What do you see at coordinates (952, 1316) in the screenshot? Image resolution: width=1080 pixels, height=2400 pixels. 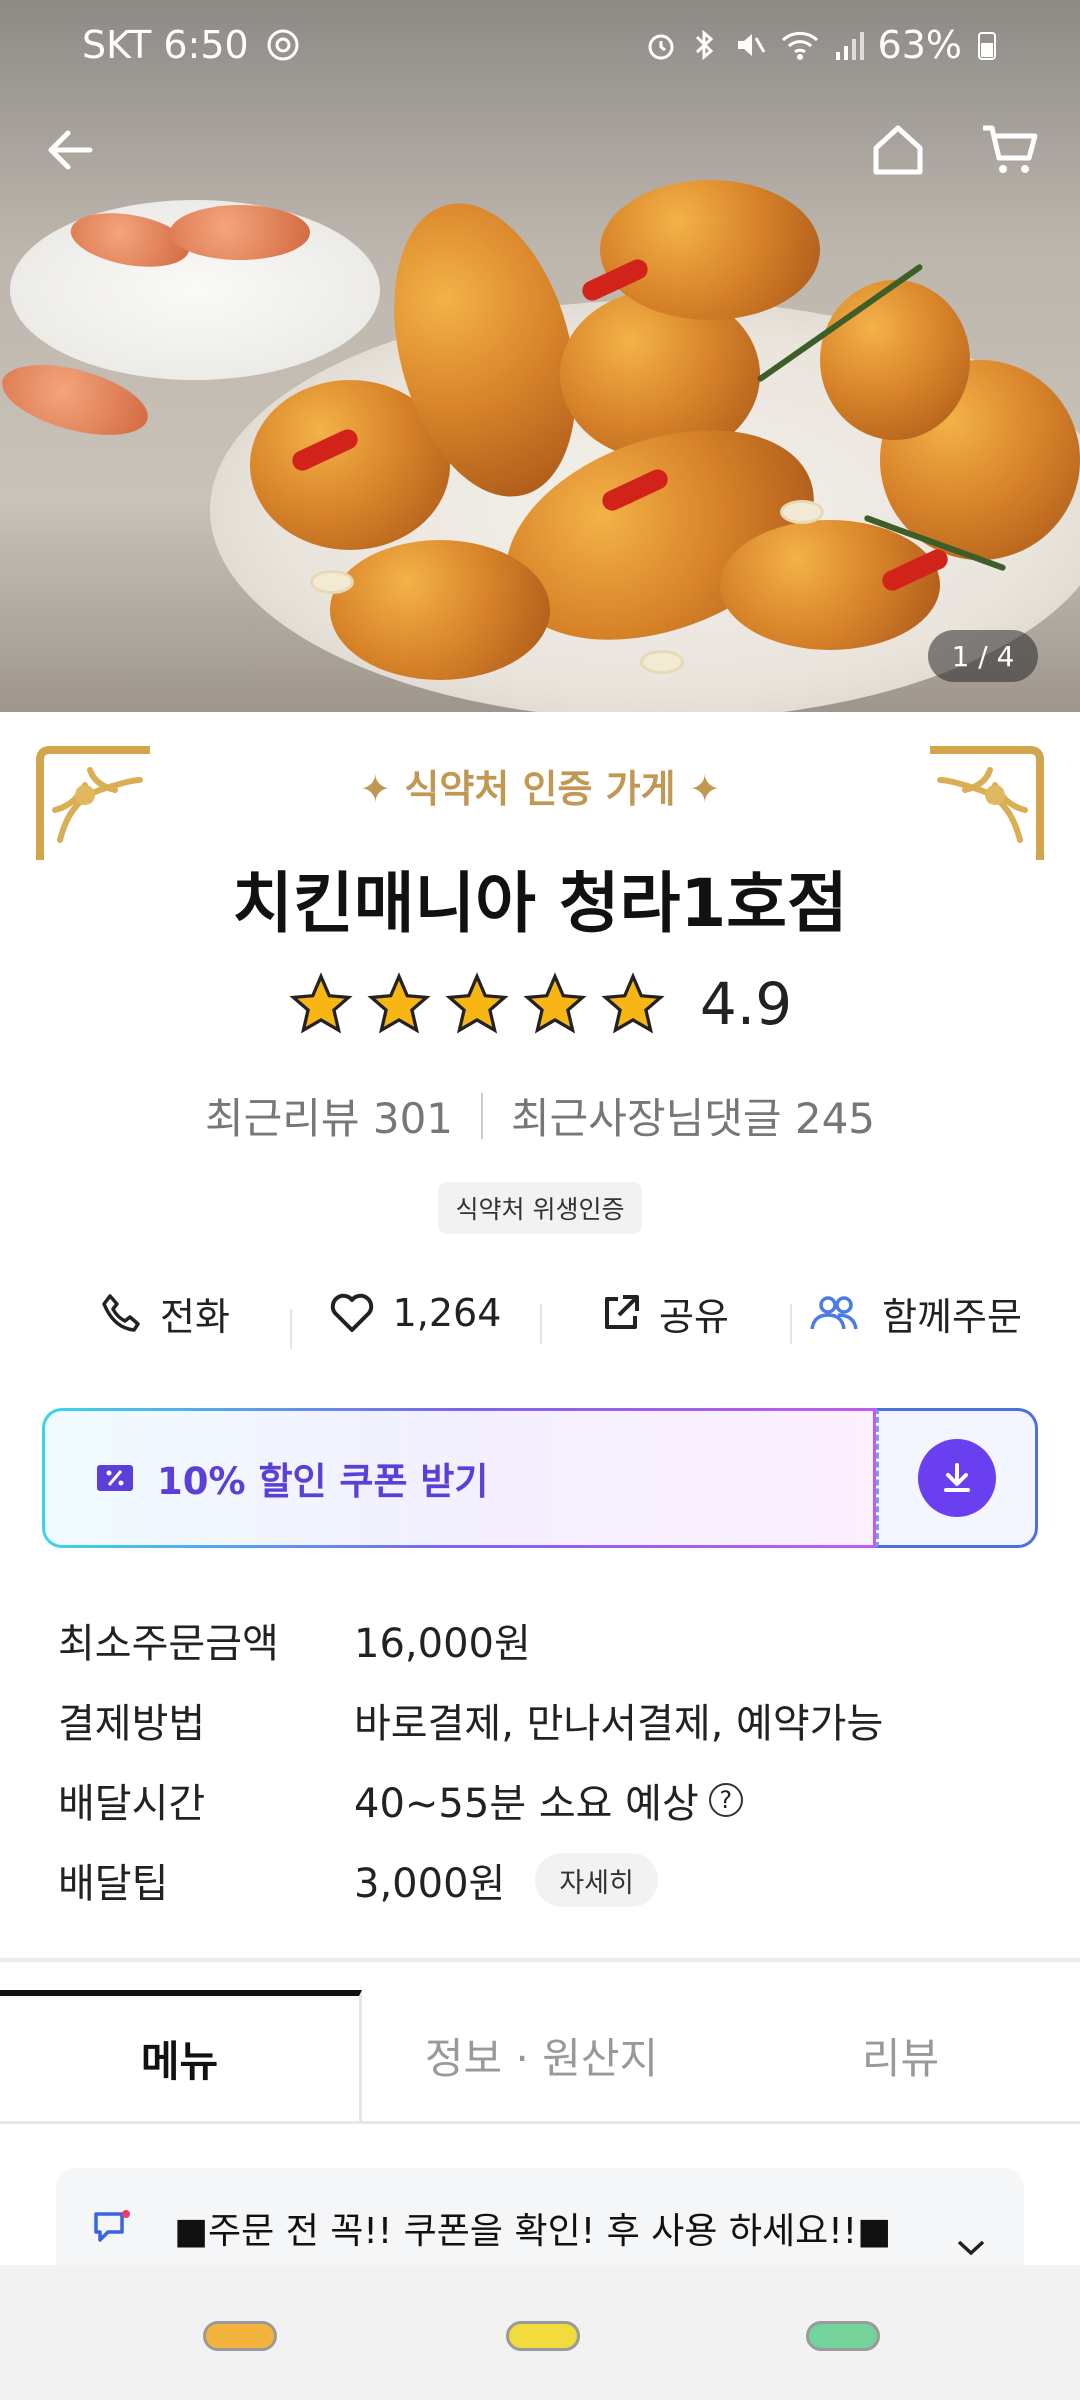 I see `group-order-label: 함께주문` at bounding box center [952, 1316].